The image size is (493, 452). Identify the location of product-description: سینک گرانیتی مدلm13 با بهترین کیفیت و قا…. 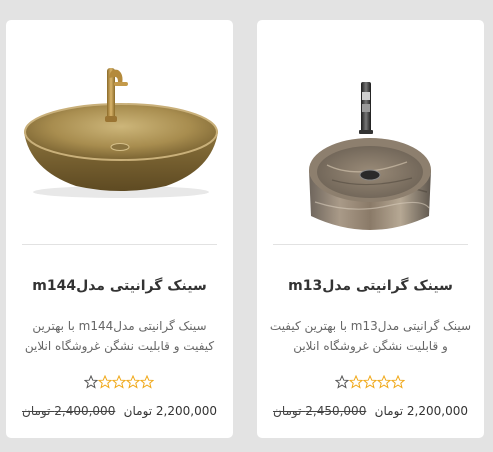
(370, 336).